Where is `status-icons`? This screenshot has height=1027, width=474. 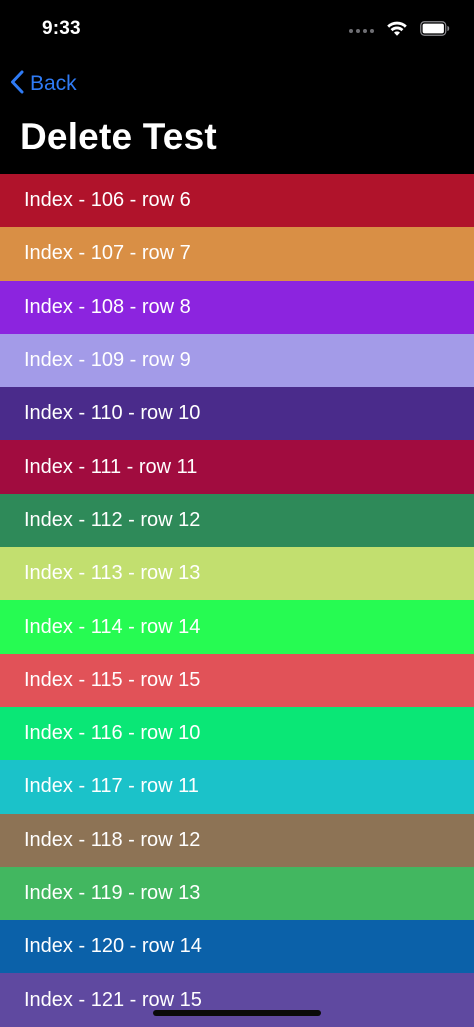
status-icons is located at coordinates (399, 31).